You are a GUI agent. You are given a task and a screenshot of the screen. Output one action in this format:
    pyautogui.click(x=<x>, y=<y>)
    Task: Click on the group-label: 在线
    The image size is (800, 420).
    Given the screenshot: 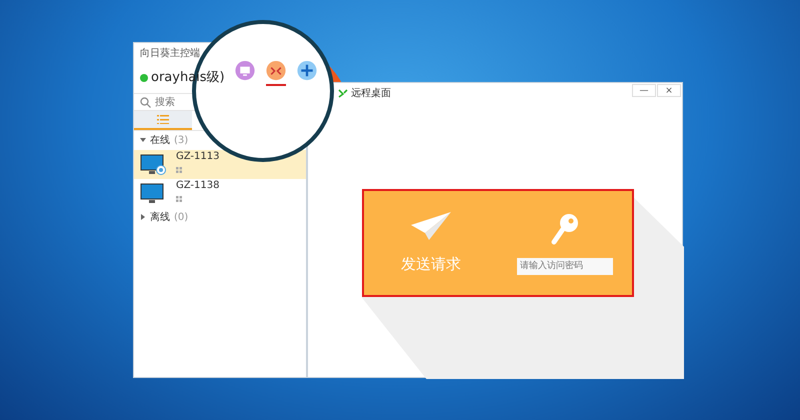 What is the action you would take?
    pyautogui.click(x=160, y=140)
    